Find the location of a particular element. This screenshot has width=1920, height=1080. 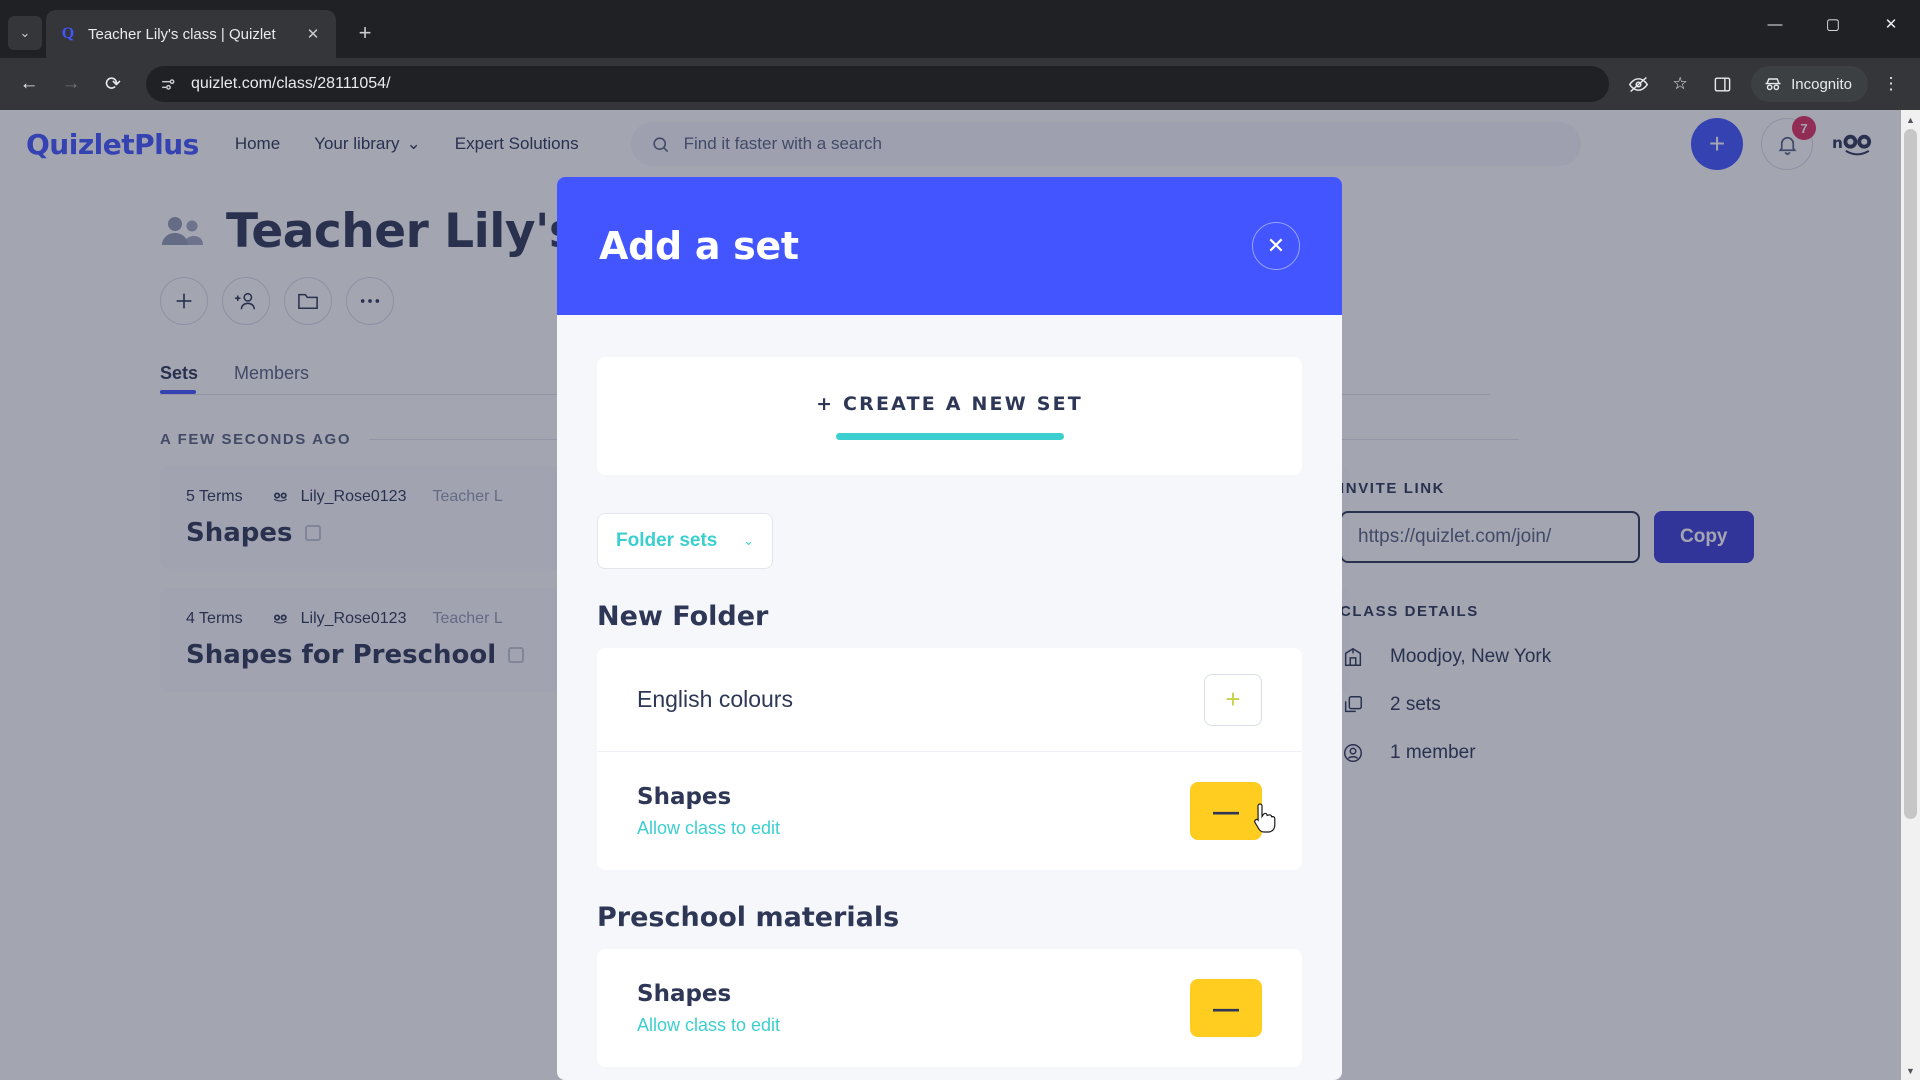

window-controls: — ▢ ✕ is located at coordinates (1833, 24).